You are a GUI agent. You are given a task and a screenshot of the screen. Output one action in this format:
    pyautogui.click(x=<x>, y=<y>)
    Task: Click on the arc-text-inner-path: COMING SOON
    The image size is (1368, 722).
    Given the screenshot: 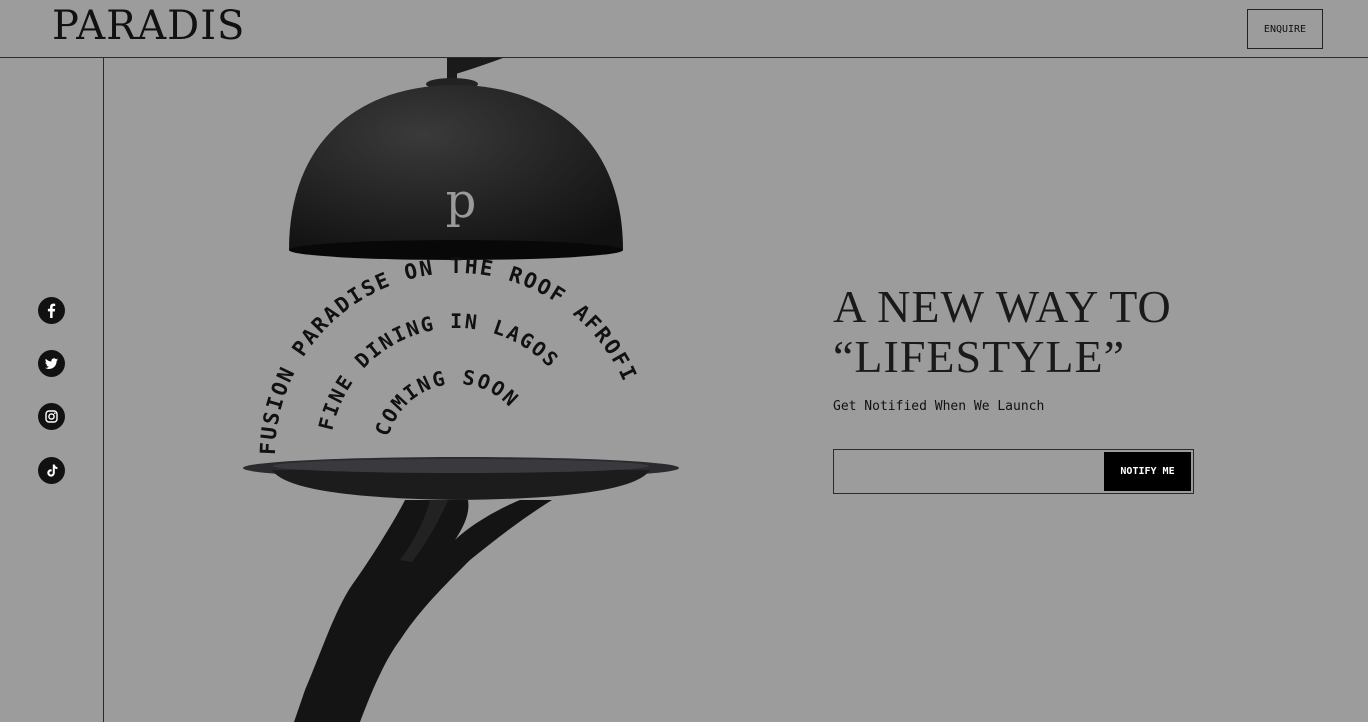 What is the action you would take?
    pyautogui.click(x=446, y=402)
    